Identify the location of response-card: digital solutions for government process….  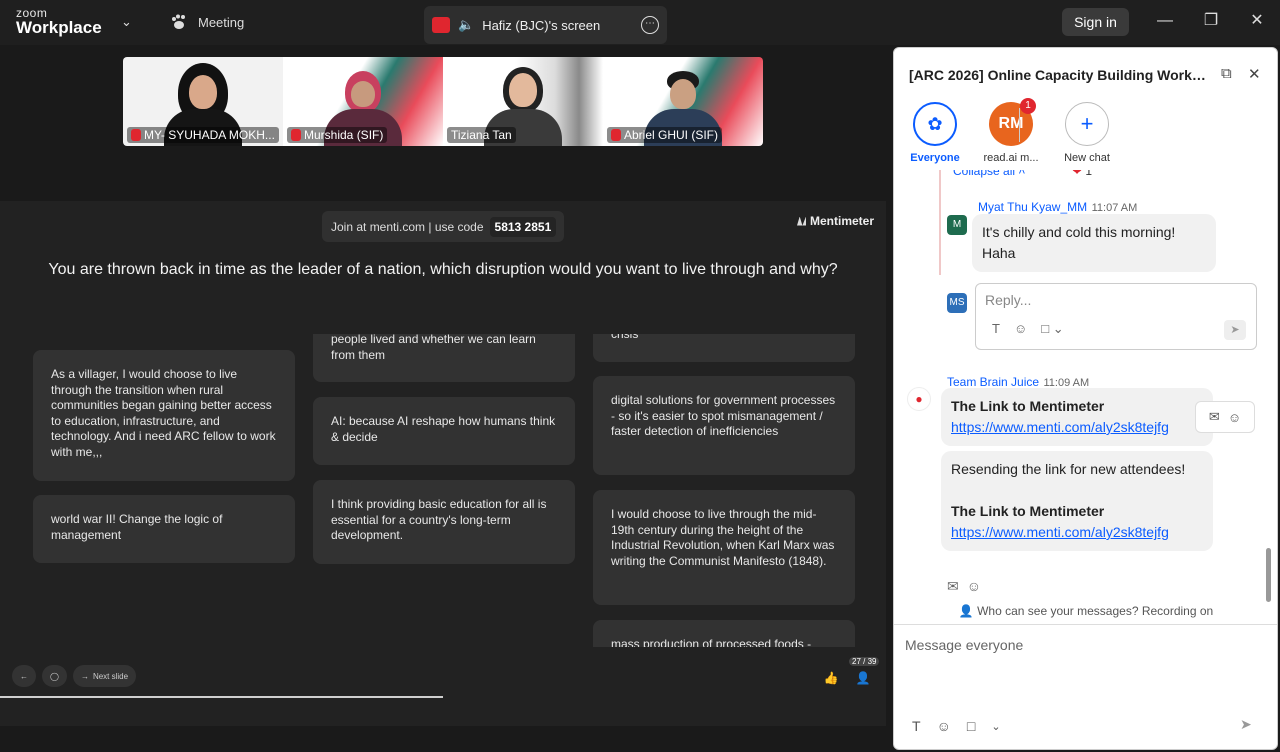
(724, 425).